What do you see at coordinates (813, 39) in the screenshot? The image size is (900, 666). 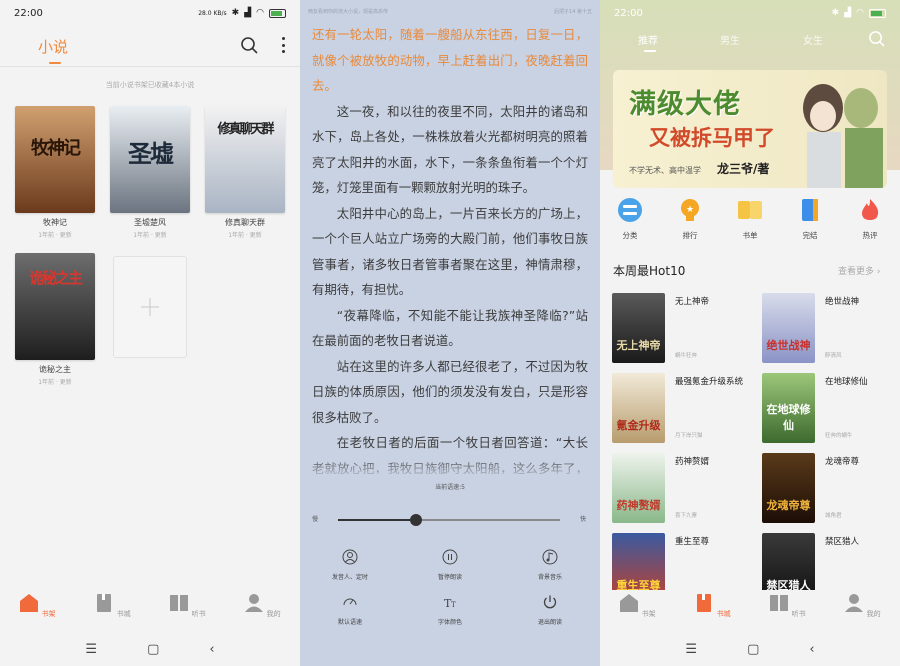 I see `tab-female: 女生` at bounding box center [813, 39].